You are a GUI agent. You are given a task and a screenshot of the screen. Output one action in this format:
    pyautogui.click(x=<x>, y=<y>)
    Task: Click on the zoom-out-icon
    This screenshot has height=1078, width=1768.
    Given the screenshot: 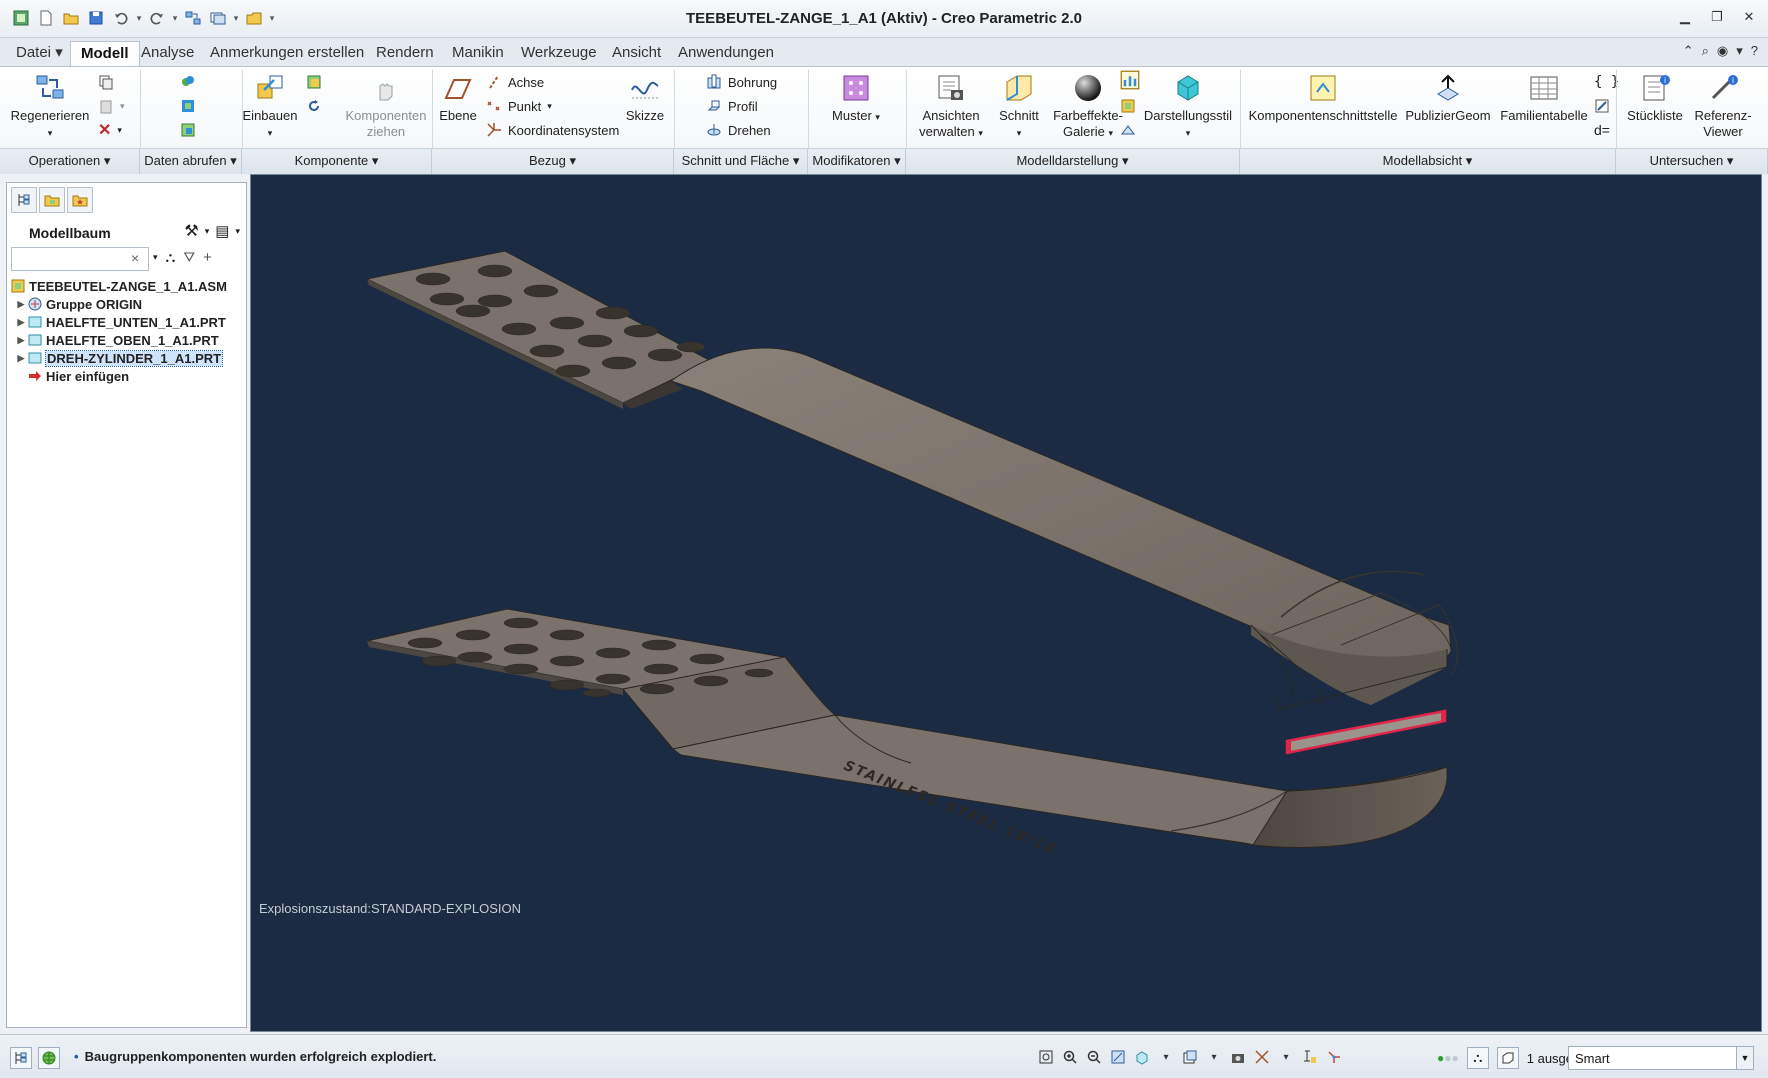 What is the action you would take?
    pyautogui.click(x=1094, y=1057)
    